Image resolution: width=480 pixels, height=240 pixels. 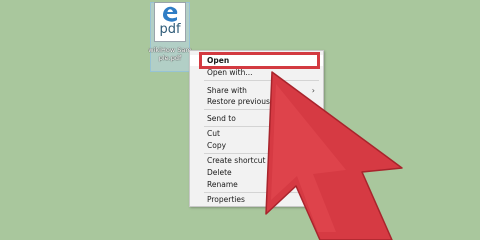 I want to click on menu-item-label: Delete, so click(x=219, y=172).